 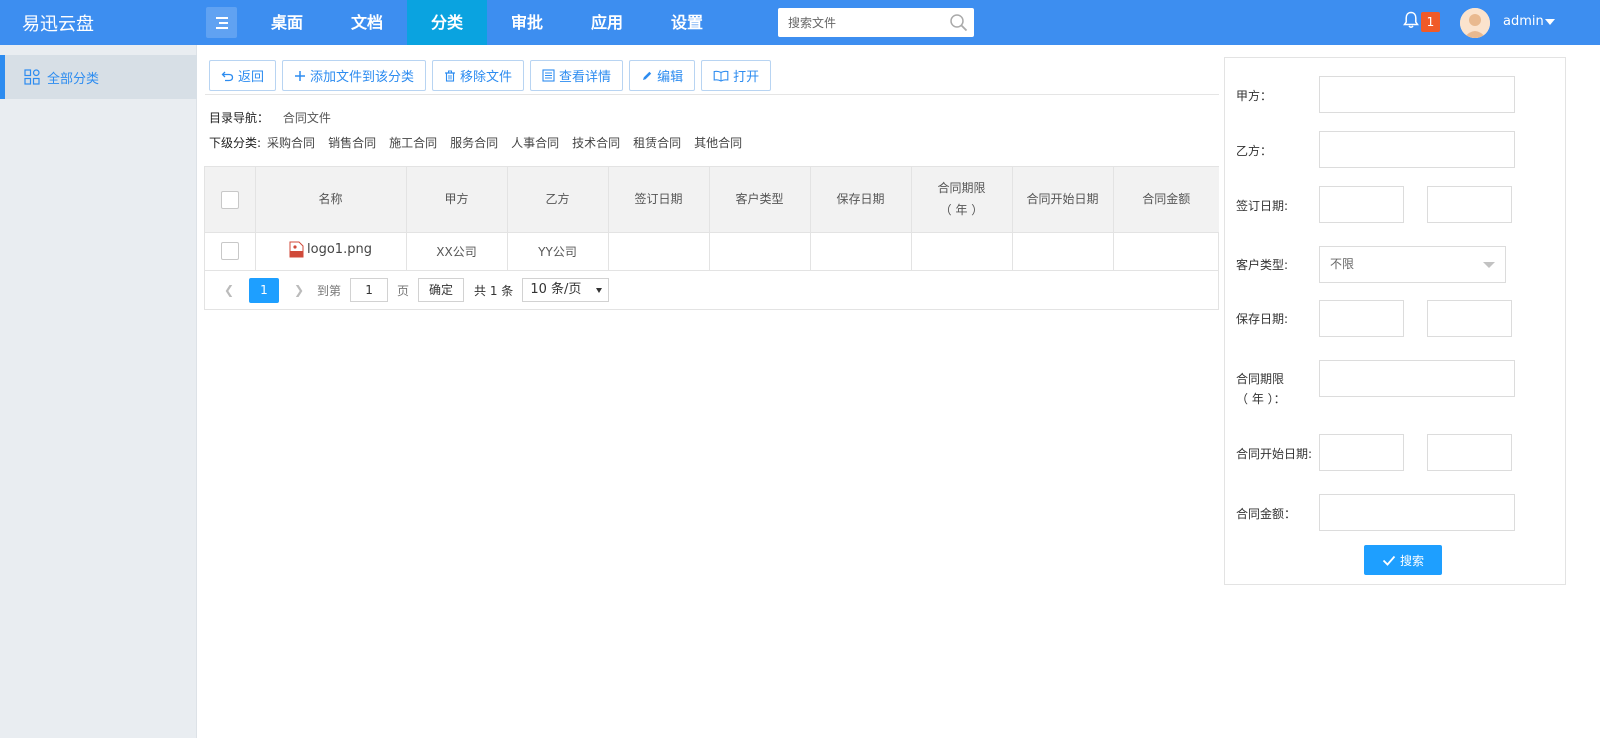 What do you see at coordinates (369, 290) in the screenshot?
I see `goto-page-input` at bounding box center [369, 290].